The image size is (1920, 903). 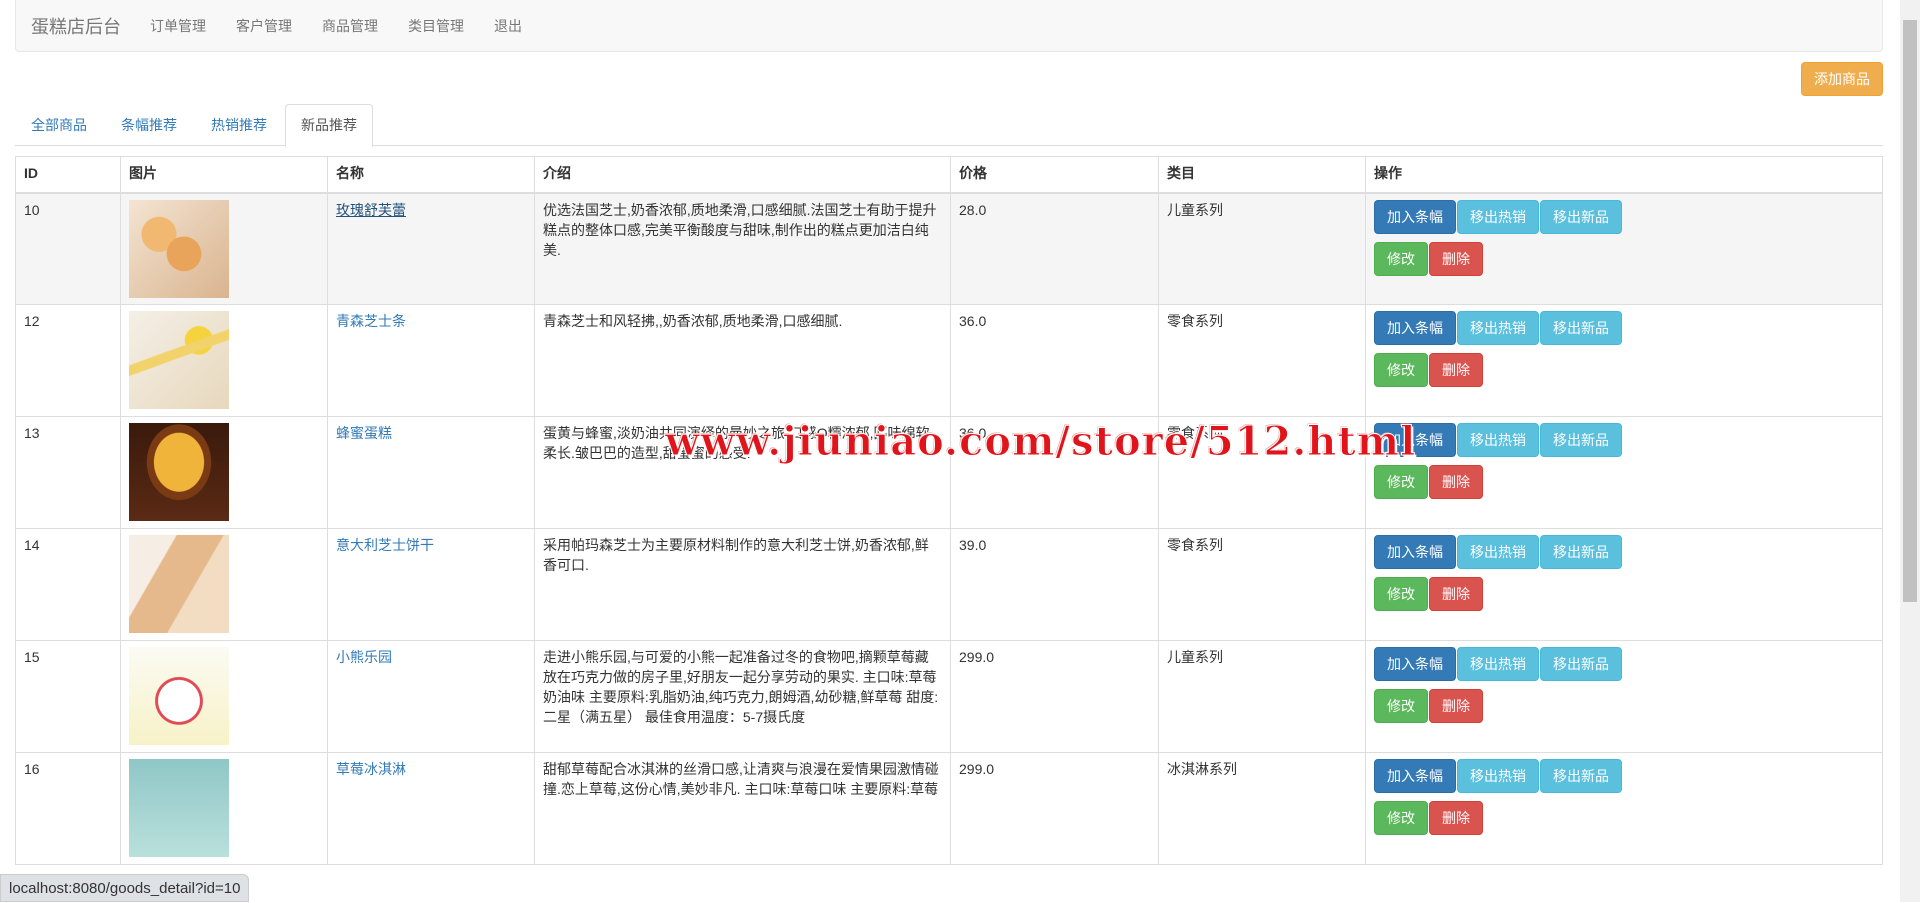 I want to click on cell-category: 儿童系列, so click(x=1262, y=696).